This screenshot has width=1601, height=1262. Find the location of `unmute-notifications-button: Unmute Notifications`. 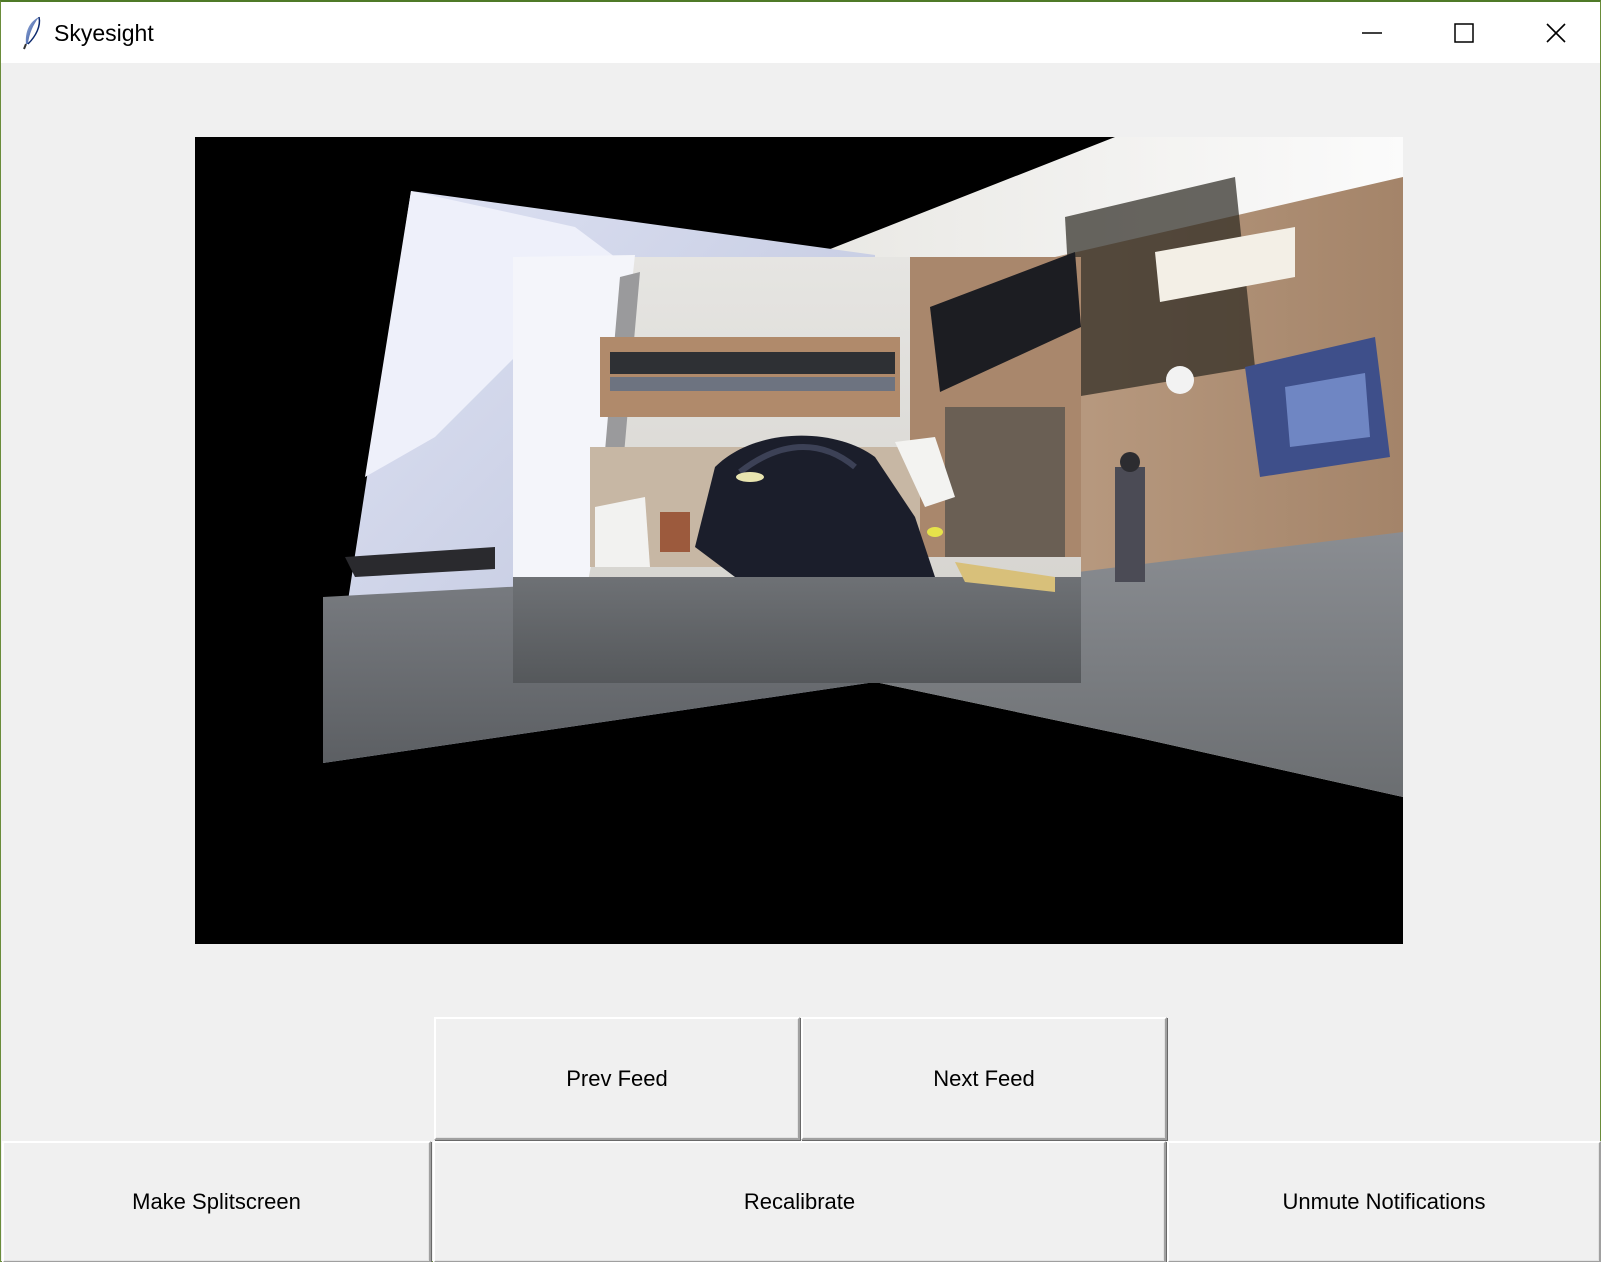

unmute-notifications-button: Unmute Notifications is located at coordinates (1384, 1201).